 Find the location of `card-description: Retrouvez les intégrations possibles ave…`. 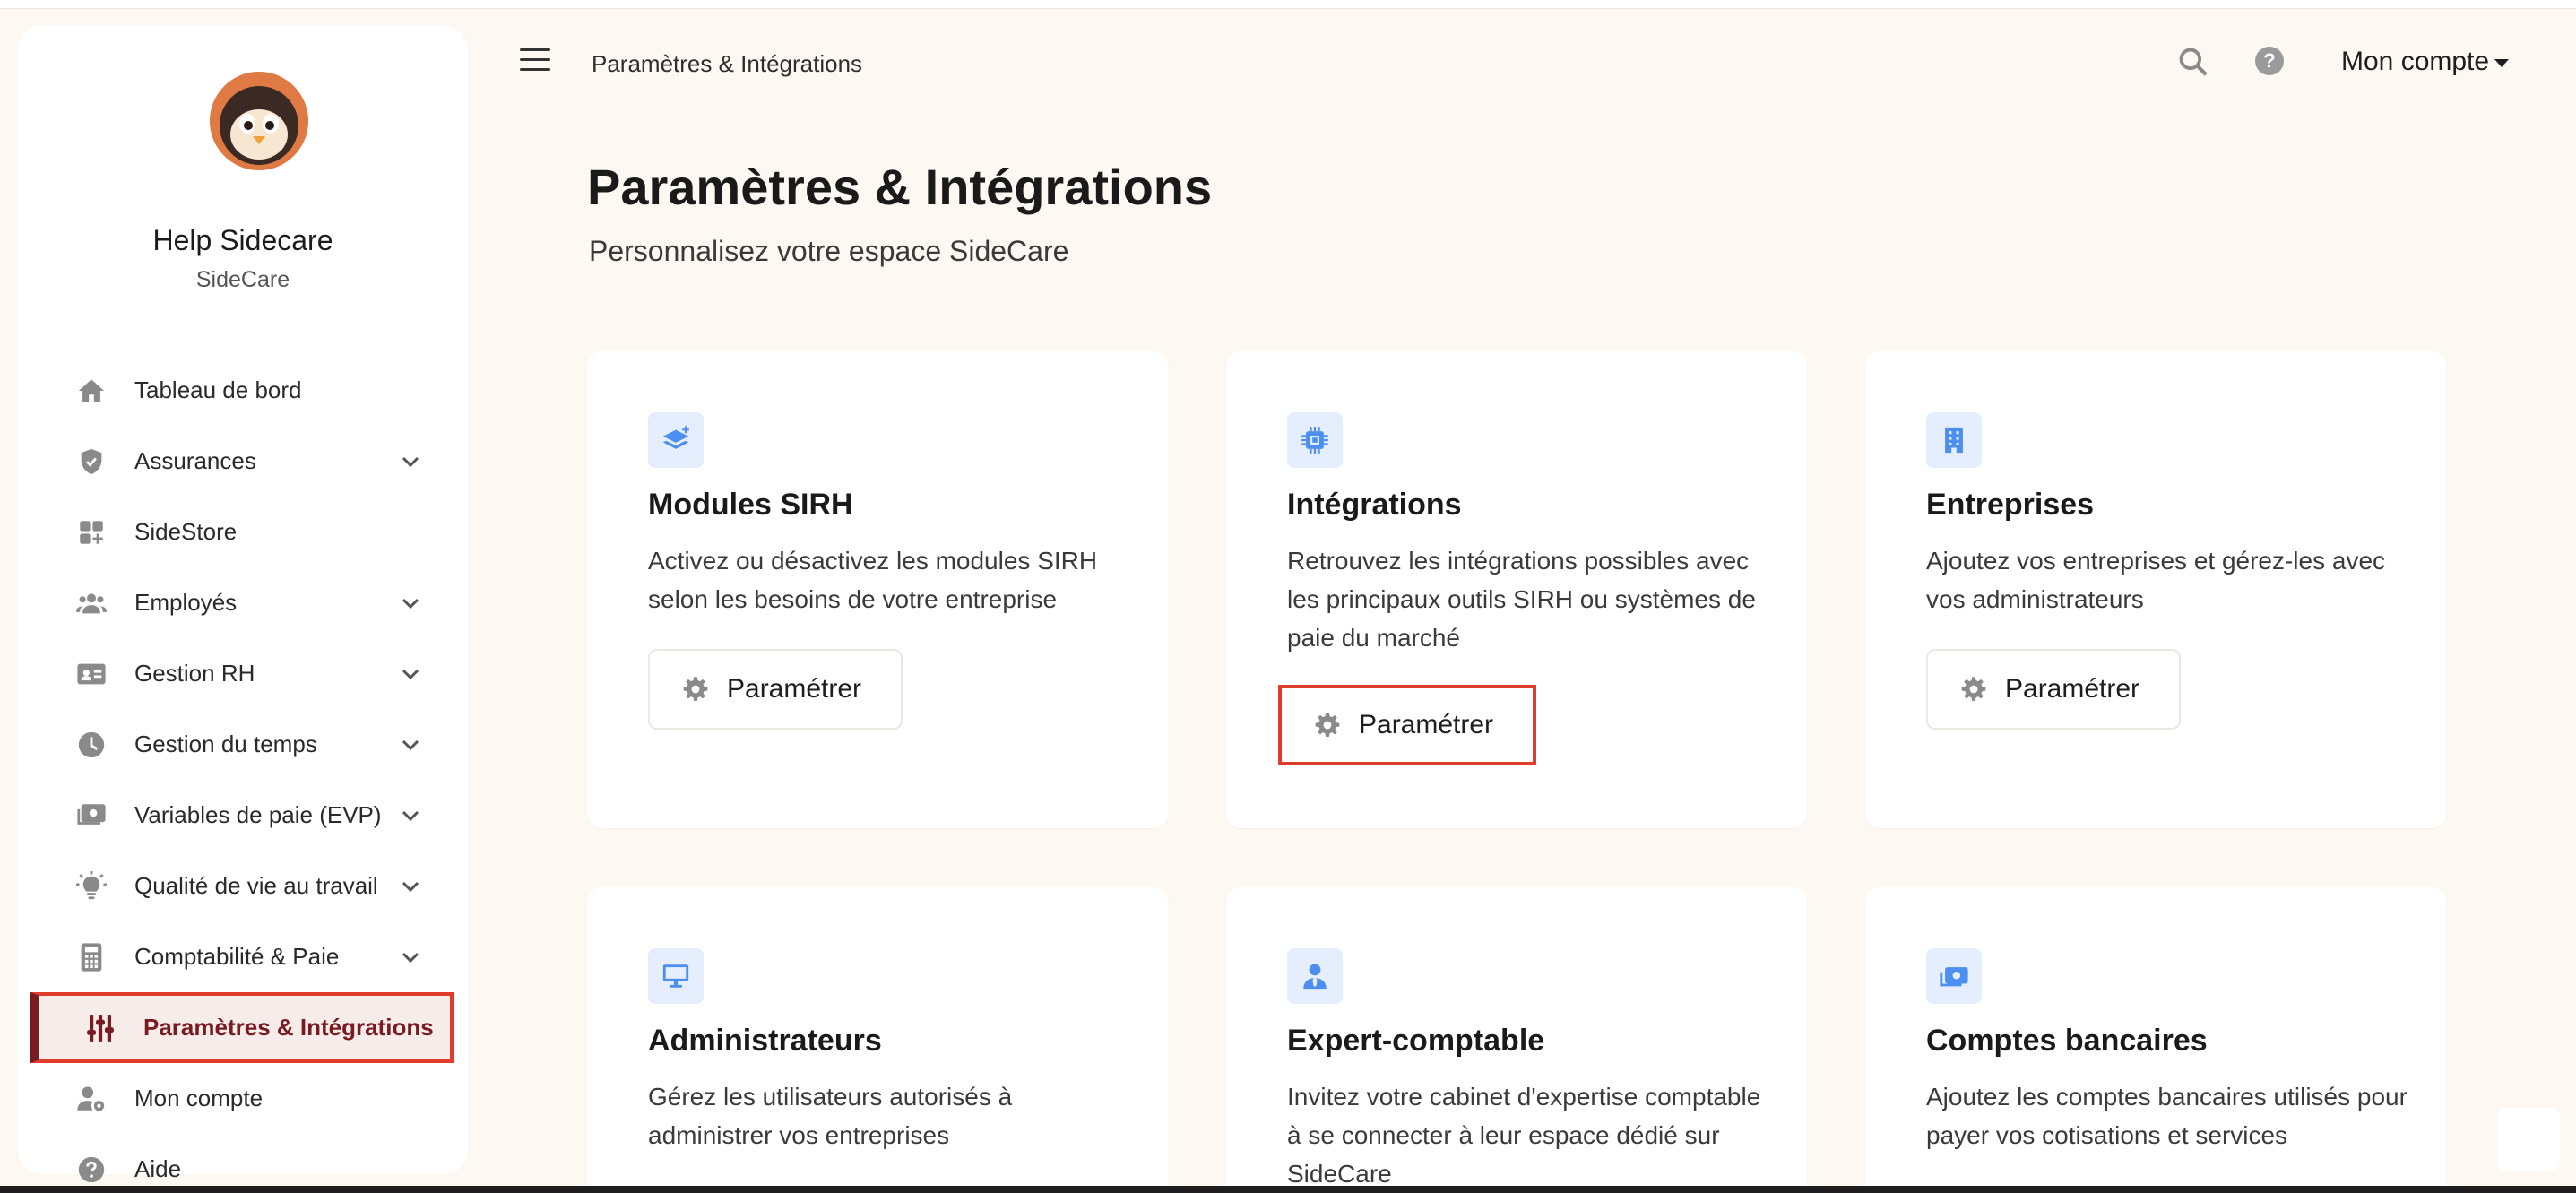

card-description: Retrouvez les intégrations possibles ave… is located at coordinates (1521, 599).